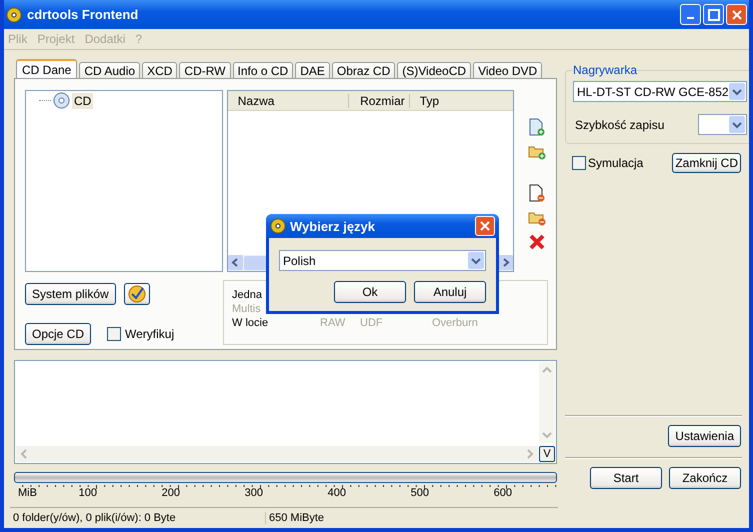  I want to click on column-header: Nazwa, so click(288, 101).